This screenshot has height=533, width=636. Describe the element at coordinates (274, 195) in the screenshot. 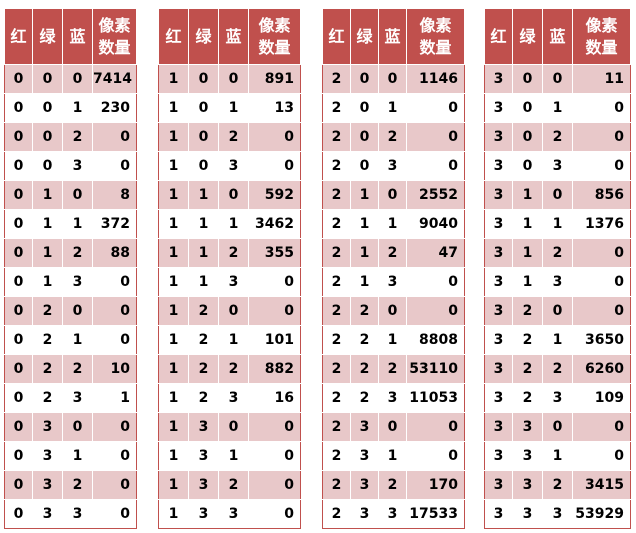

I see `cell-pixel-count: 592` at that location.